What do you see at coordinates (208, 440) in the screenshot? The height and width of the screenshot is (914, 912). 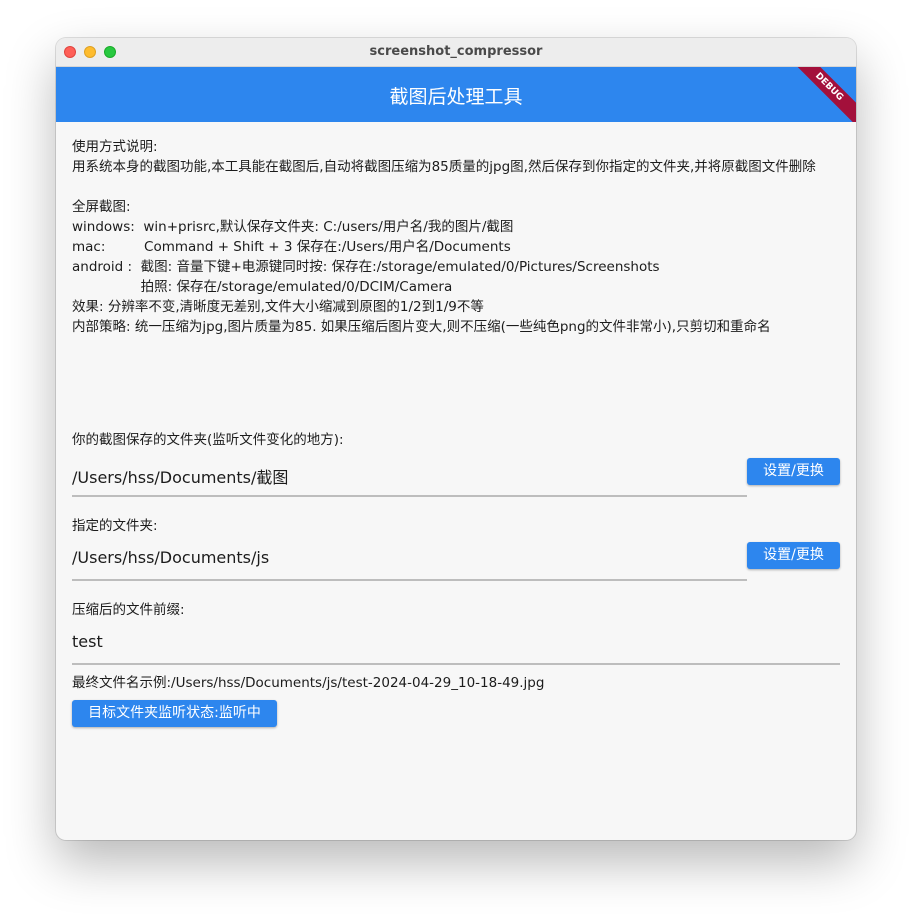 I see `source-folder-label: 你的截图保存的文件夹(监听文件变化的地方):` at bounding box center [208, 440].